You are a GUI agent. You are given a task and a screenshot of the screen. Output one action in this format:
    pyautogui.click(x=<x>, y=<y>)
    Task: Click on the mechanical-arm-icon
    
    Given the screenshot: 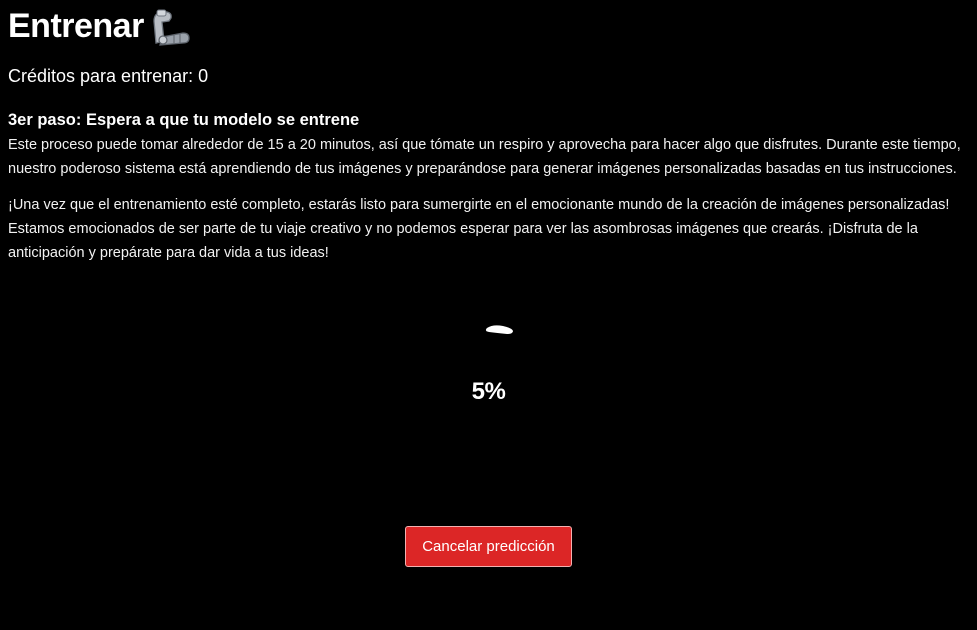 What is the action you would take?
    pyautogui.click(x=171, y=27)
    